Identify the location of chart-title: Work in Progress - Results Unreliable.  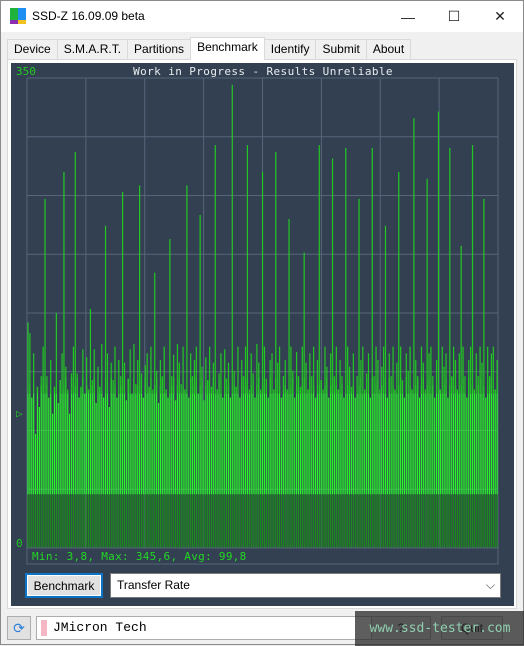
(263, 71).